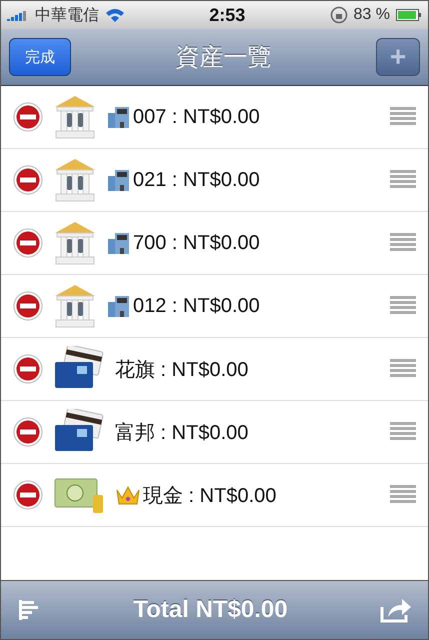 The height and width of the screenshot is (640, 429). What do you see at coordinates (372, 15) in the screenshot?
I see `battery-percent: 83 %` at bounding box center [372, 15].